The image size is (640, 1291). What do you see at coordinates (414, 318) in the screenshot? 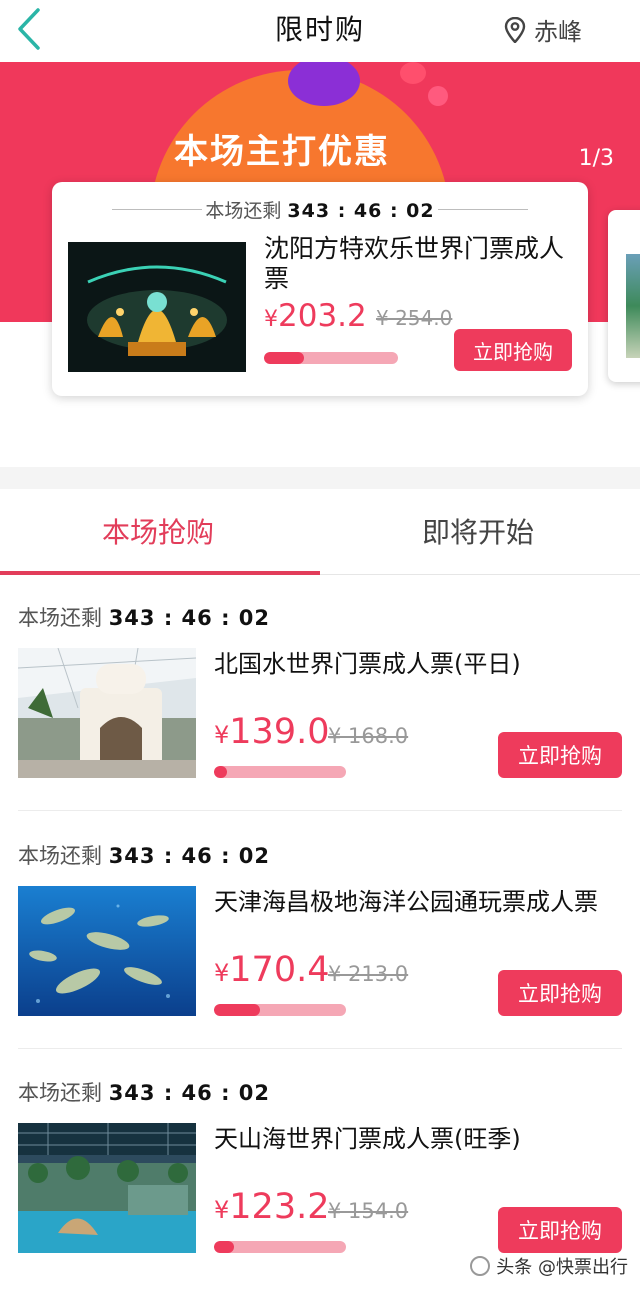
I see `original-price: ¥ 254.0` at bounding box center [414, 318].